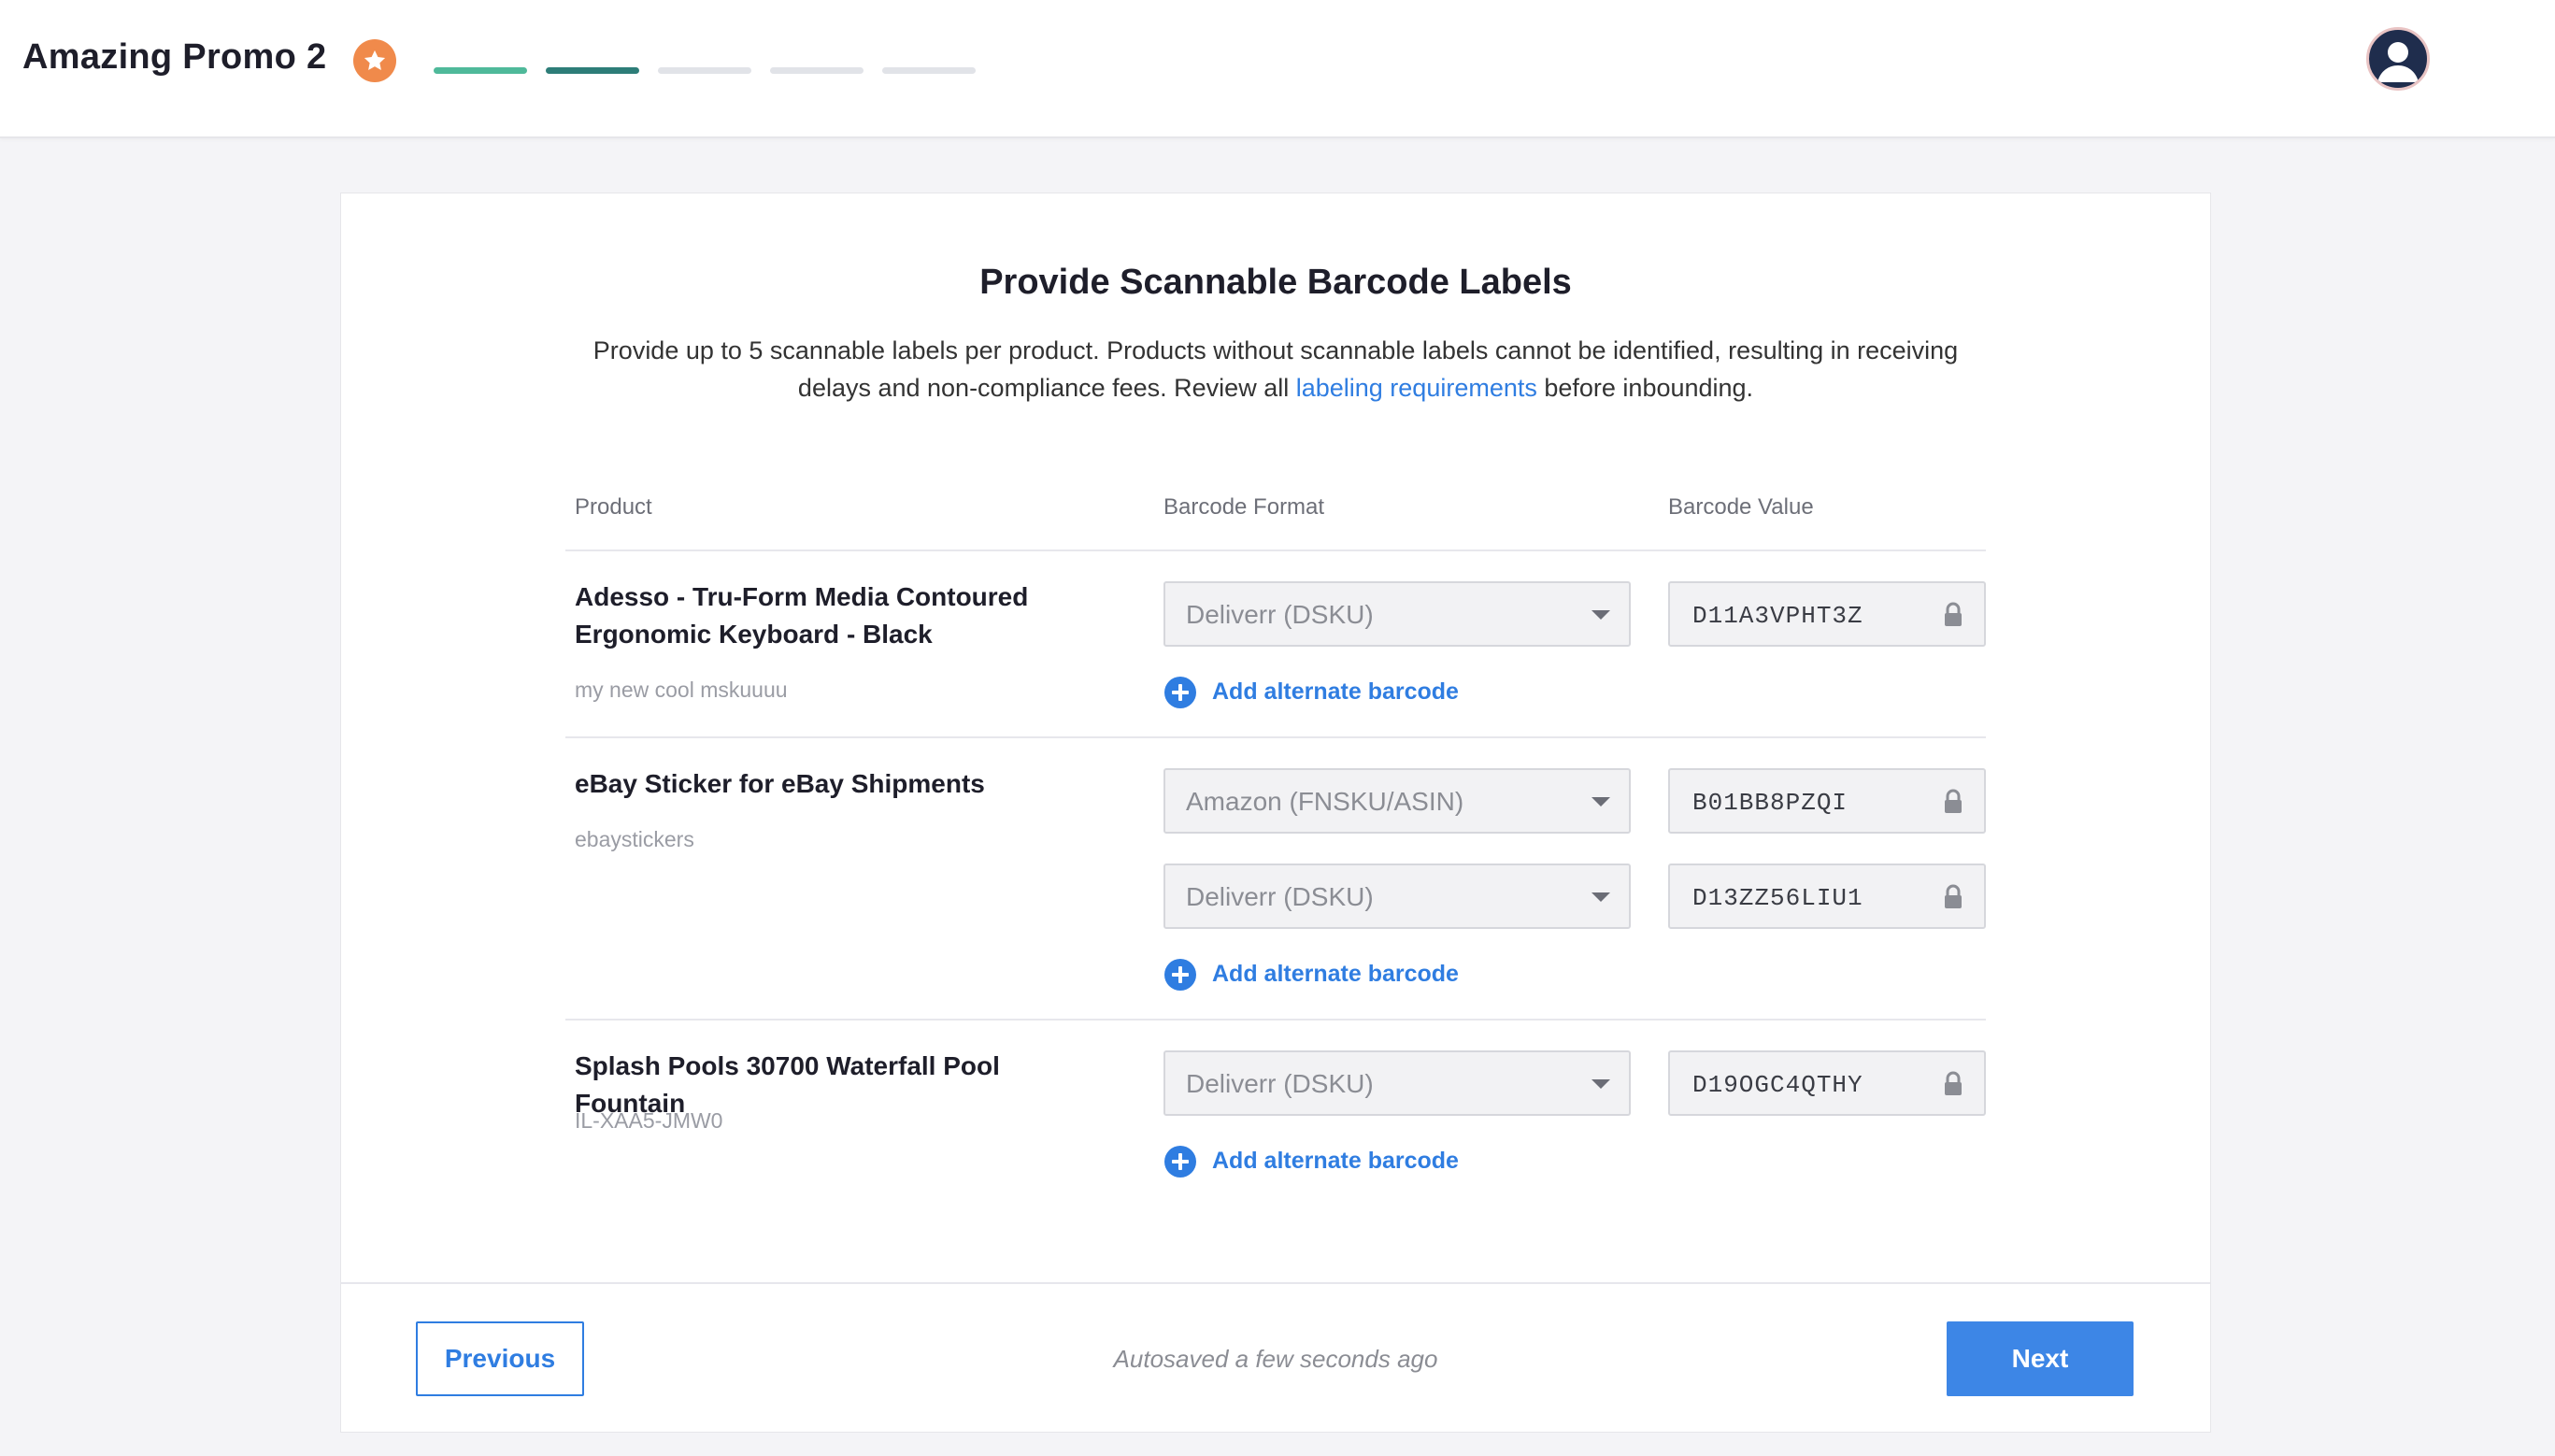 The image size is (2555, 1456). I want to click on barcode-value-field: B01BB8PZQI, so click(1827, 801).